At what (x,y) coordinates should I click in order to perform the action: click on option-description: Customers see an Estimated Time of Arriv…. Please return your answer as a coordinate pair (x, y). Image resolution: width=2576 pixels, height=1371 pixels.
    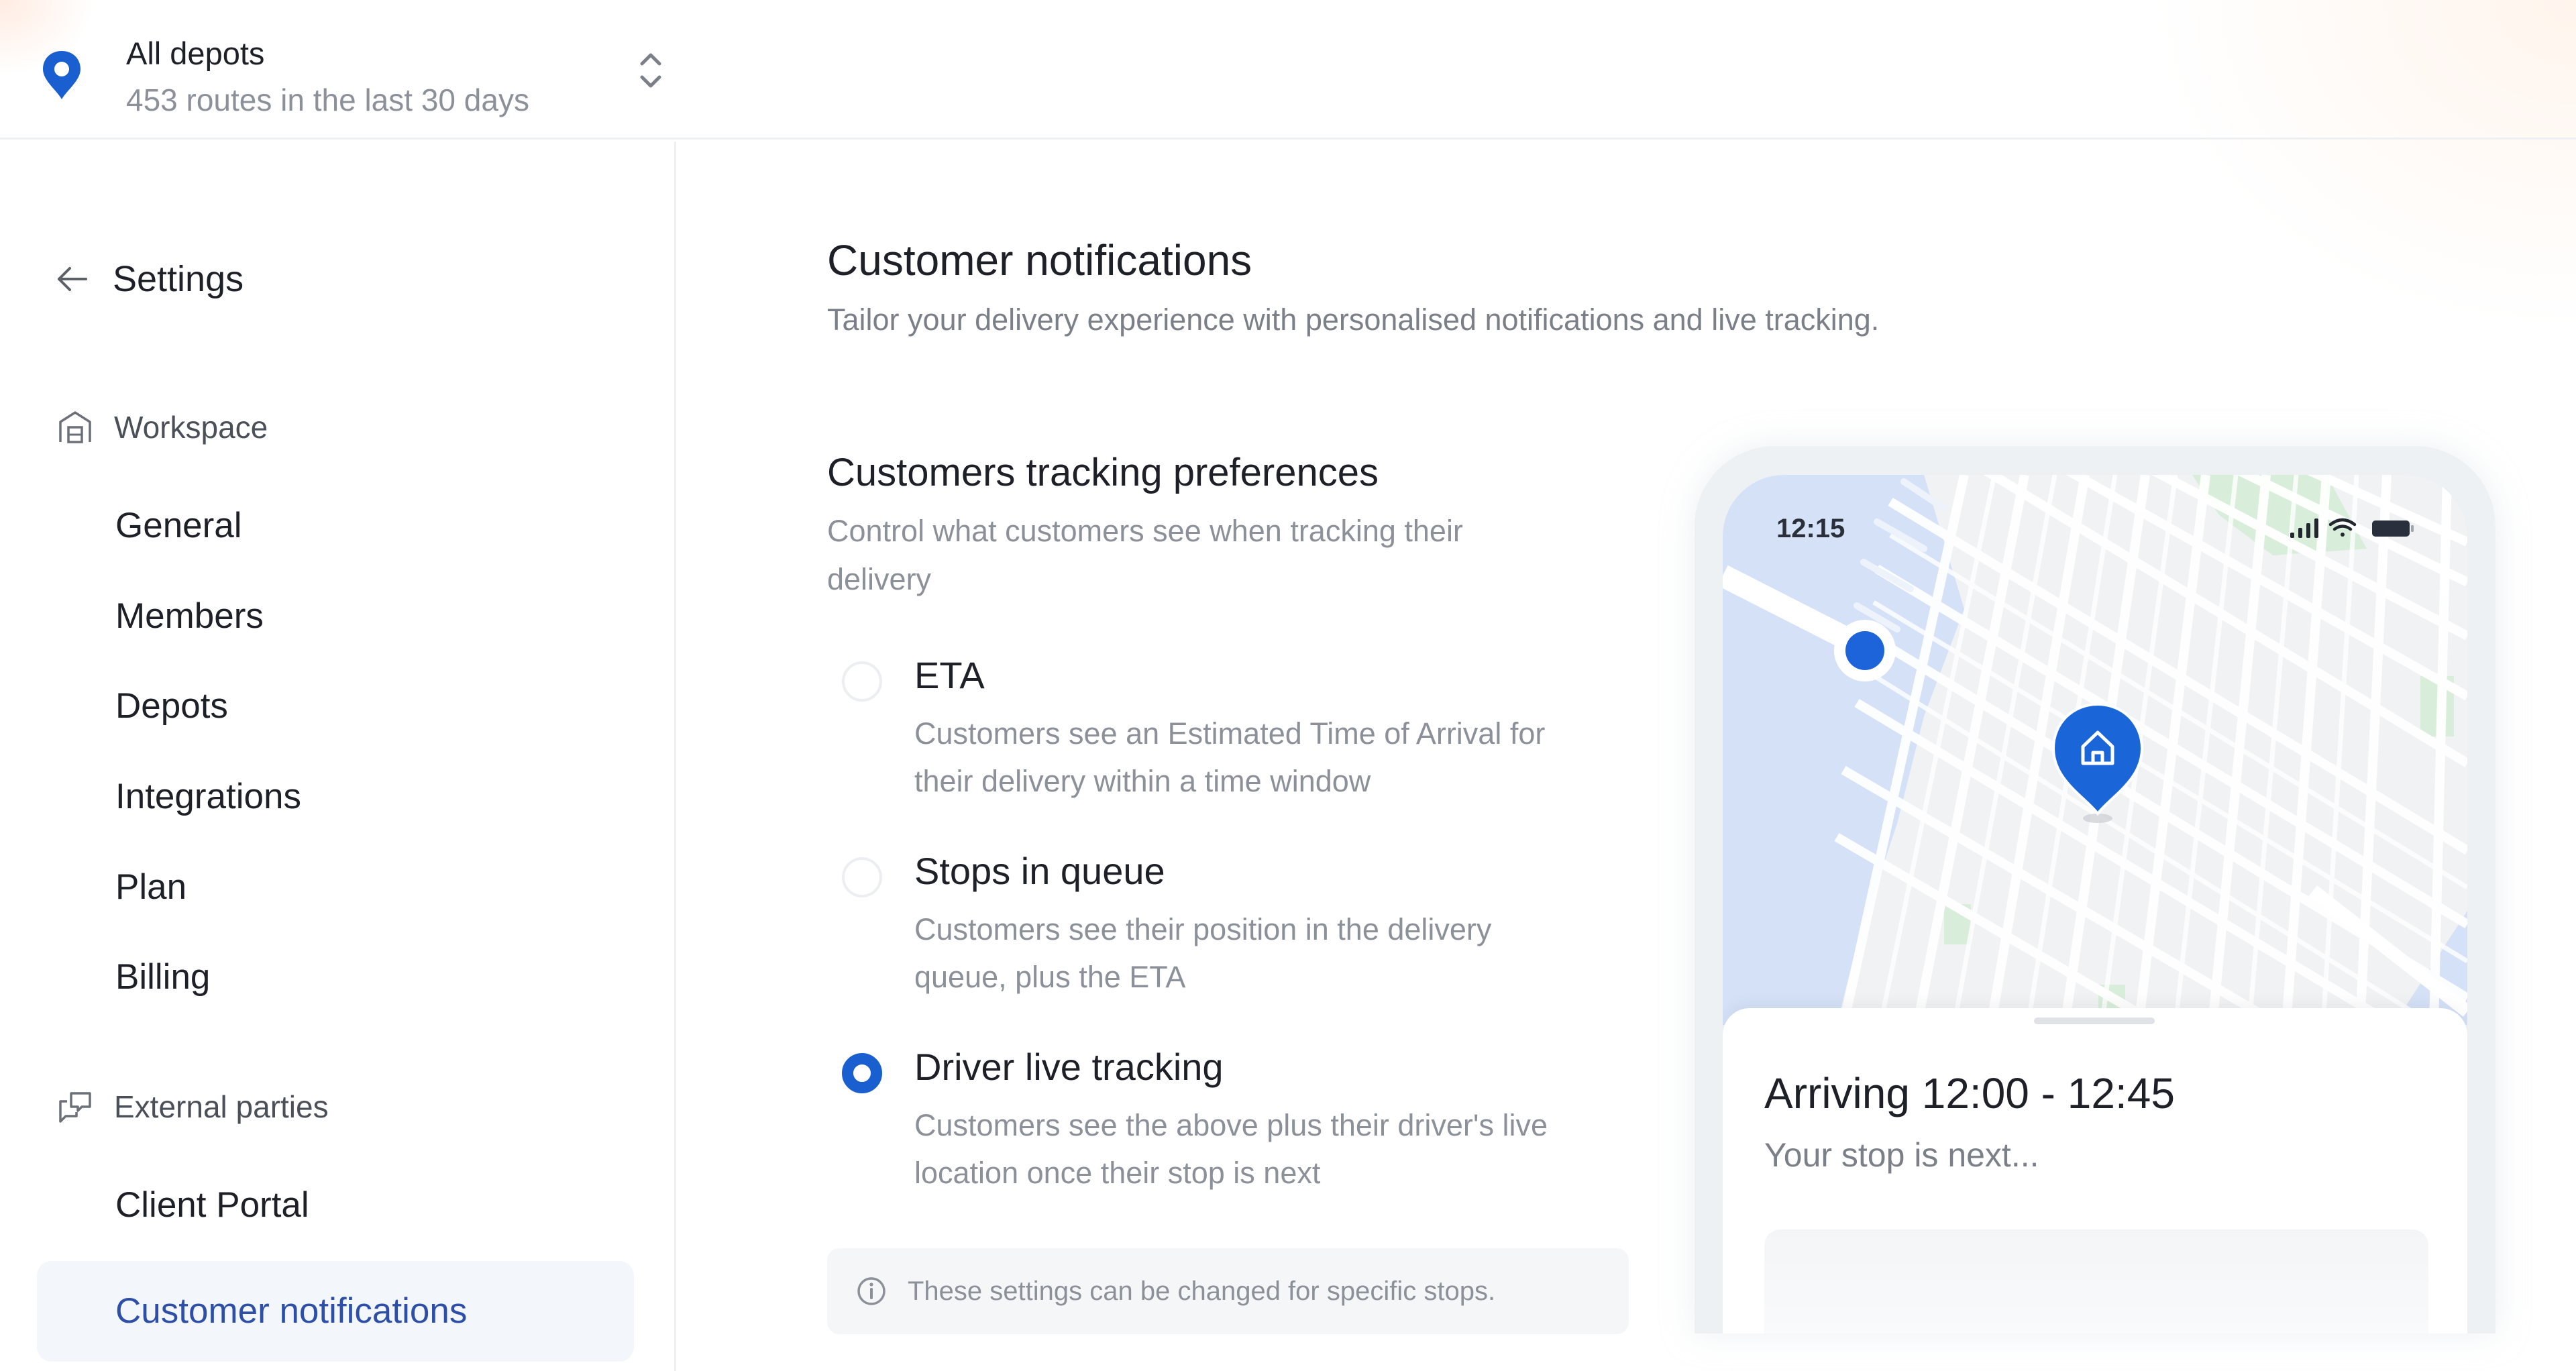
    Looking at the image, I should click on (1230, 757).